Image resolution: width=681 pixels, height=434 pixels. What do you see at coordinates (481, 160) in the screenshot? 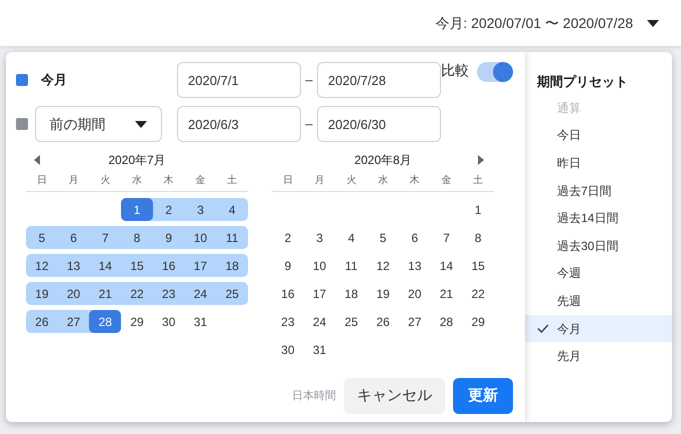
I see `next-month-icon` at bounding box center [481, 160].